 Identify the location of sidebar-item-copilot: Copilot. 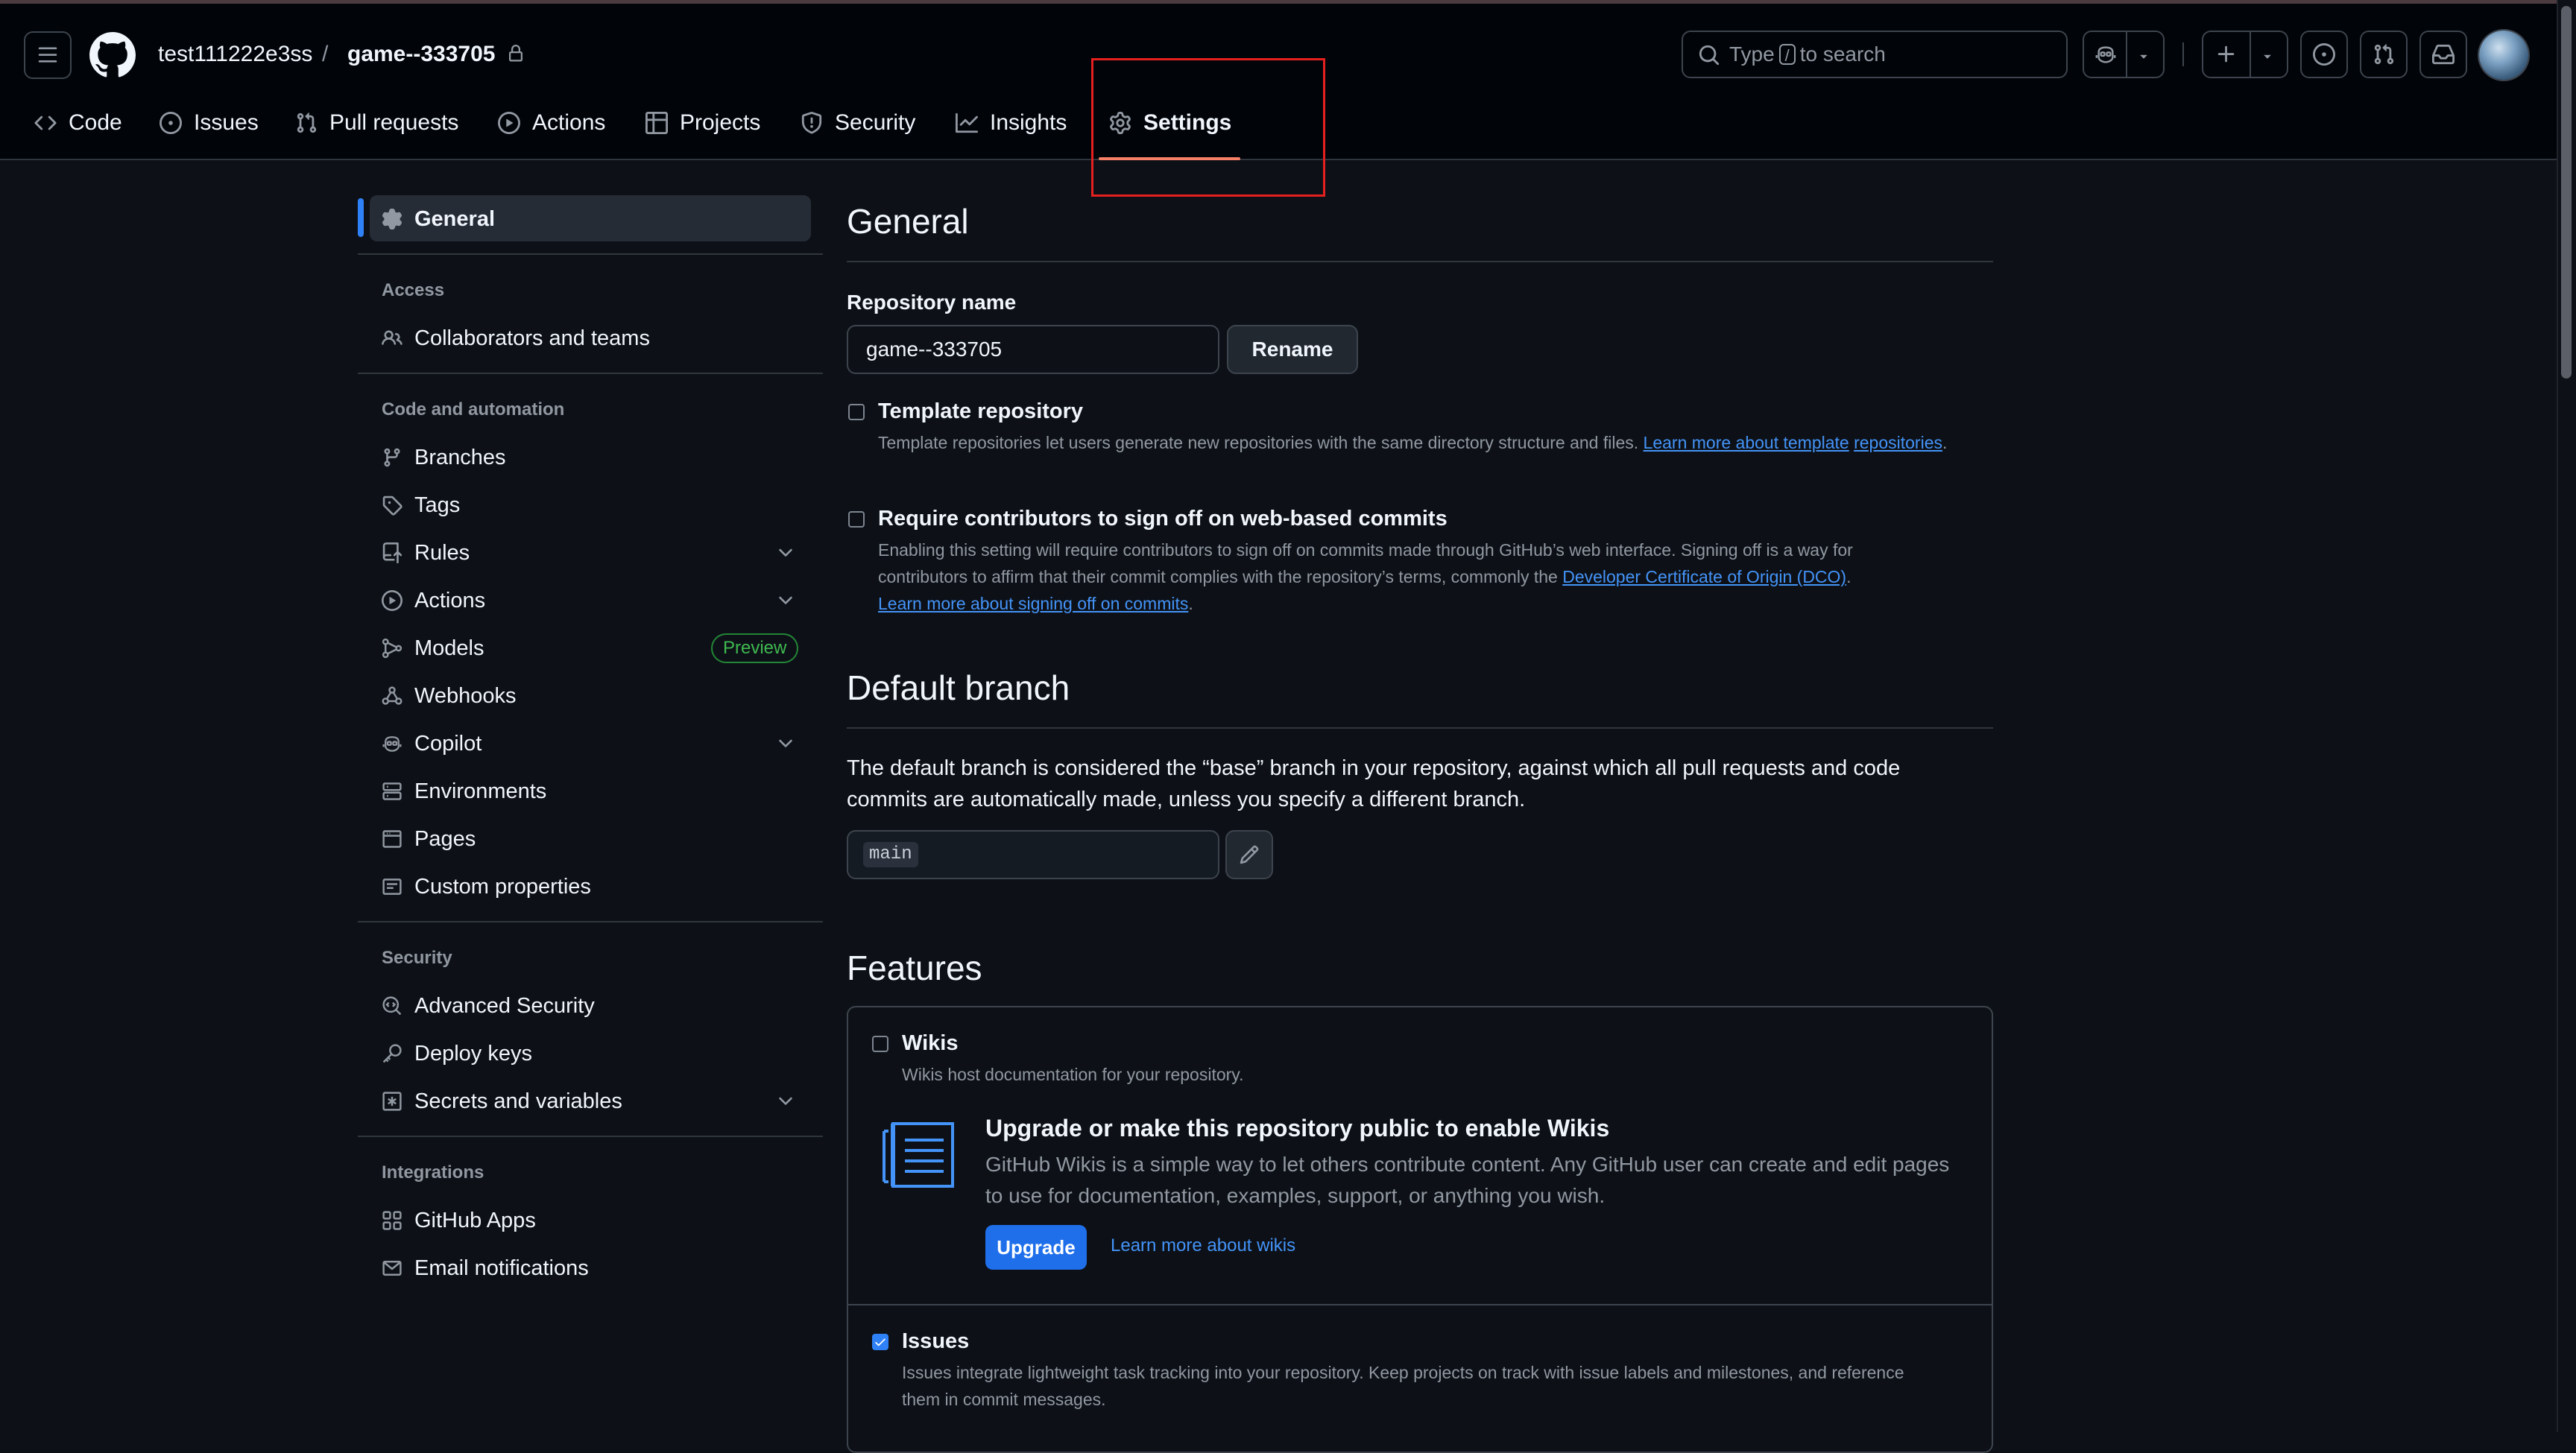
(432, 744).